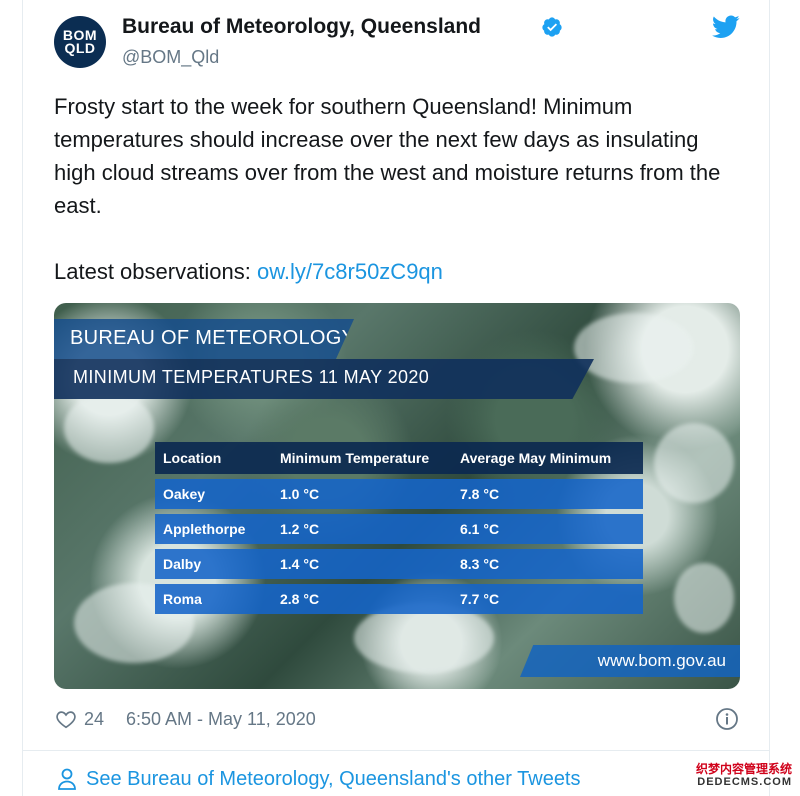 This screenshot has width=800, height=796. What do you see at coordinates (547, 529) in the screenshot?
I see `cell-avg-min: 6.1 °C` at bounding box center [547, 529].